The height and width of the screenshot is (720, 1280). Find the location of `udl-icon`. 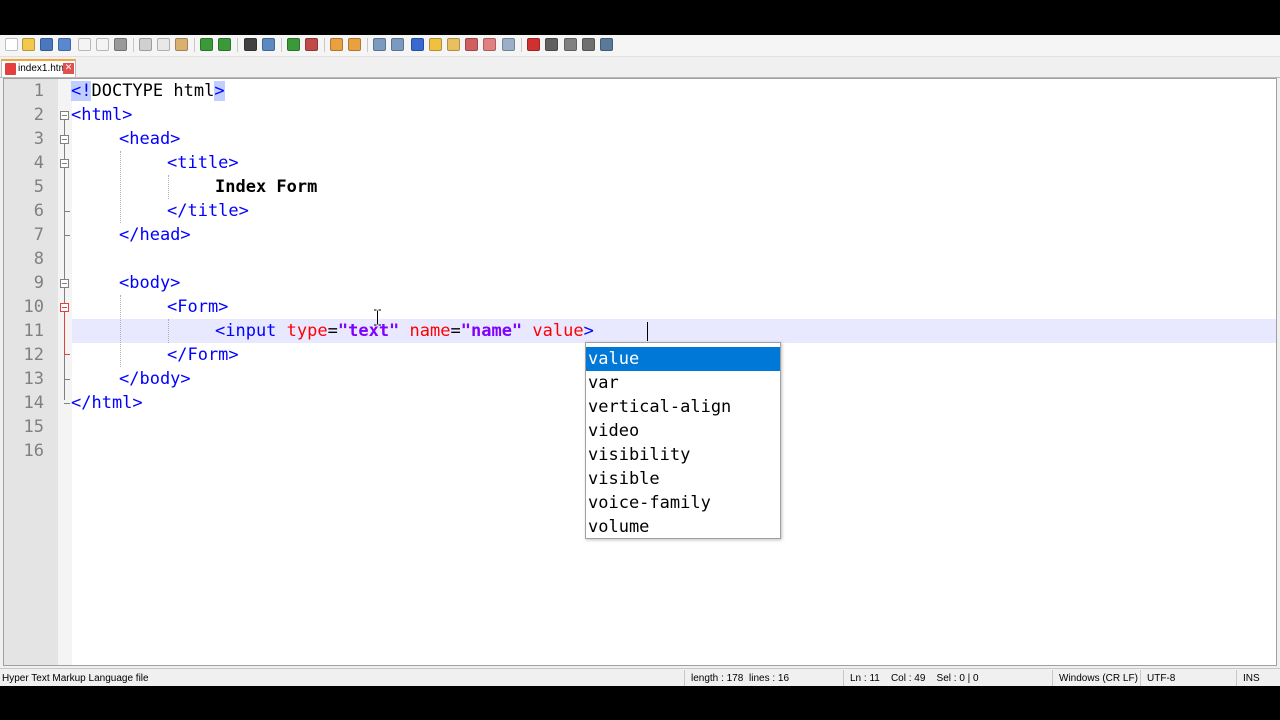

udl-icon is located at coordinates (435, 44).